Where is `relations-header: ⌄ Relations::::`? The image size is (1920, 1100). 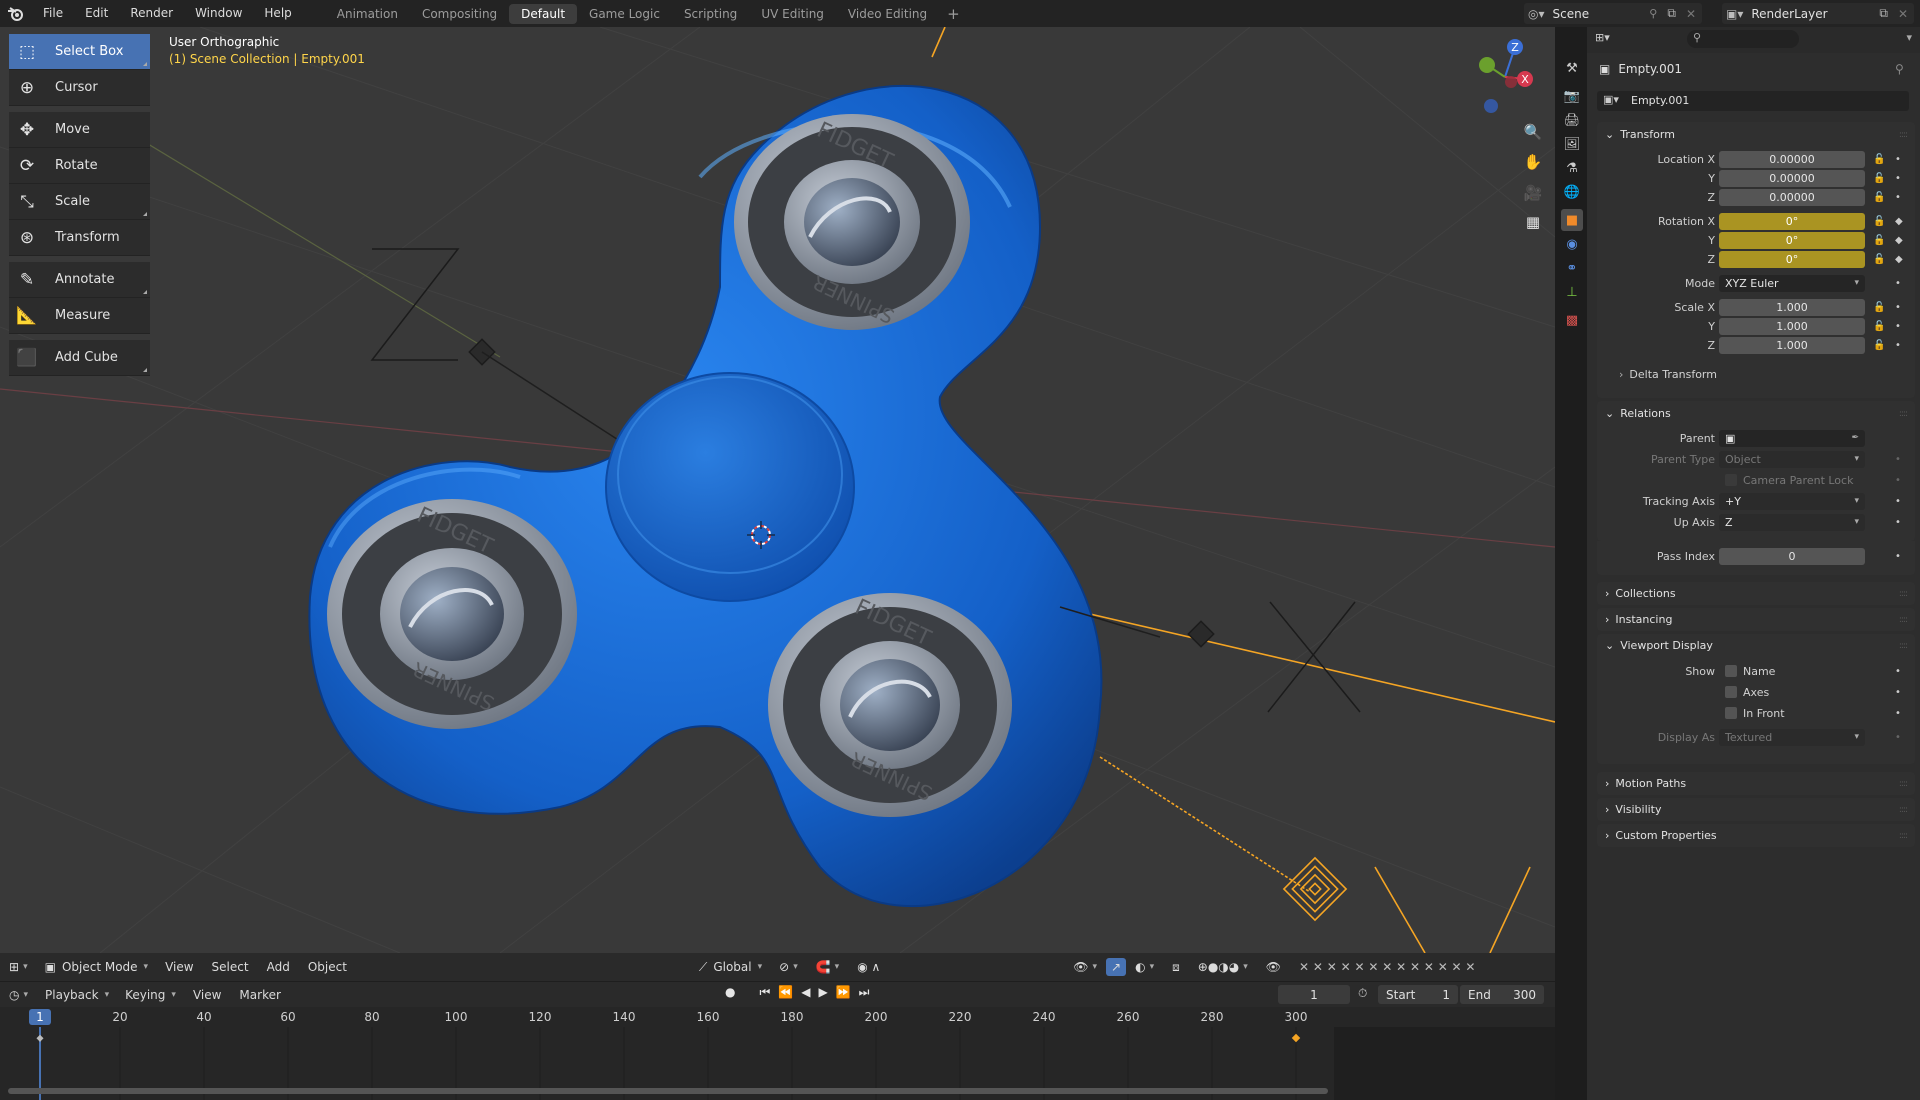 relations-header: ⌄ Relations:::: is located at coordinates (1756, 413).